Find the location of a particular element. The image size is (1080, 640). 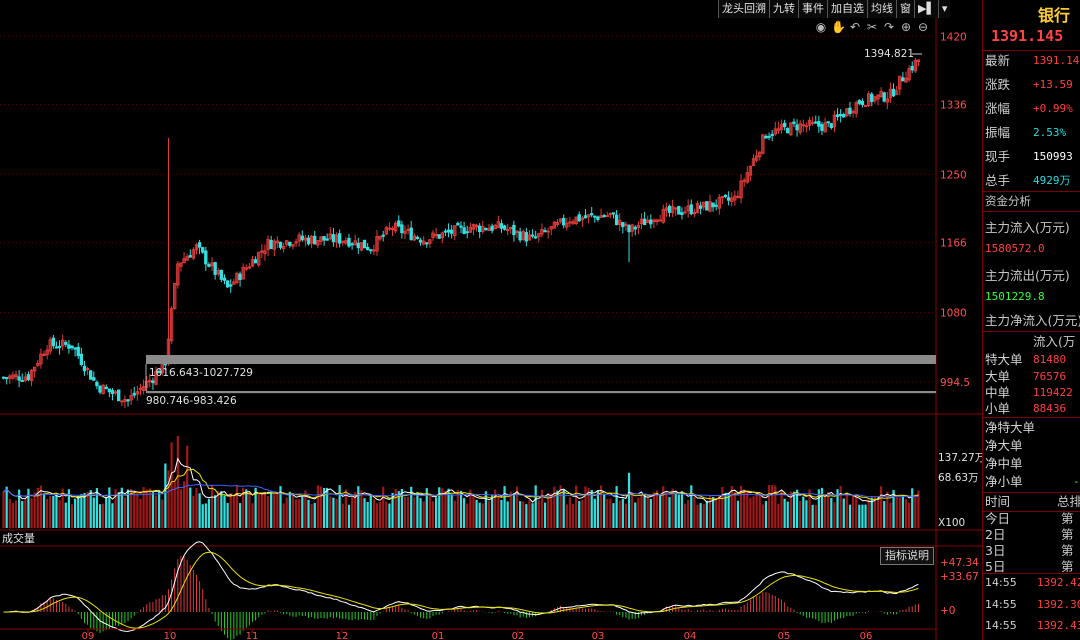

zoom-out-icon: ⊖ is located at coordinates (923, 27).